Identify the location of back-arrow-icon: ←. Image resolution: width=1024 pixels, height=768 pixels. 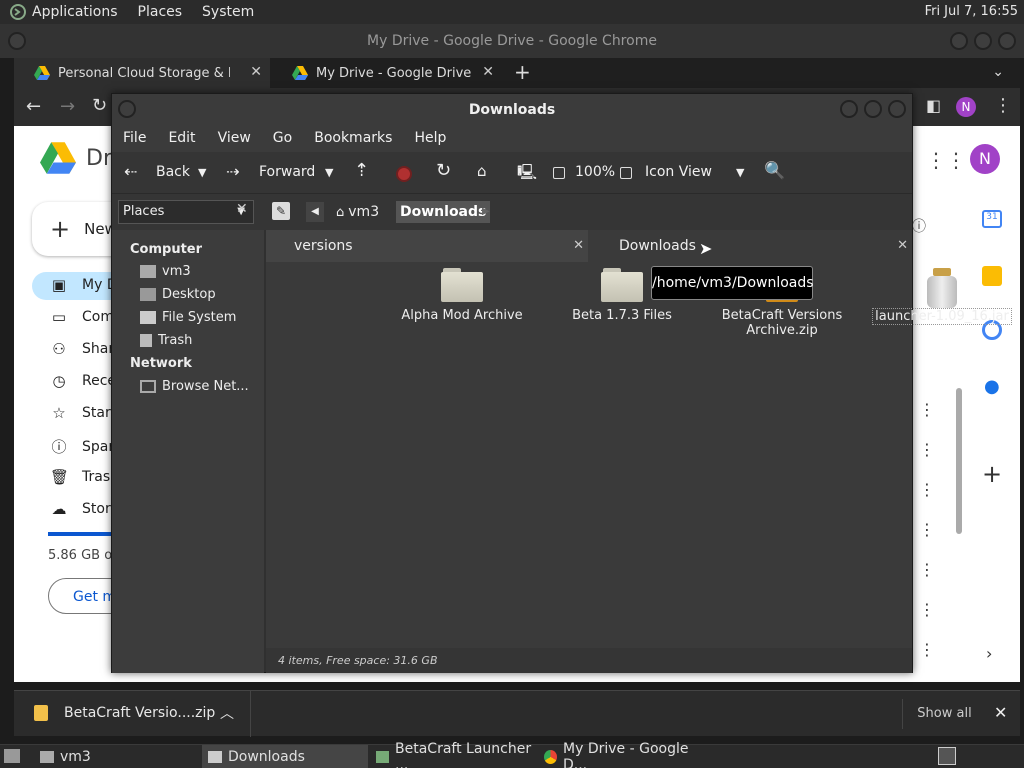
(33, 106).